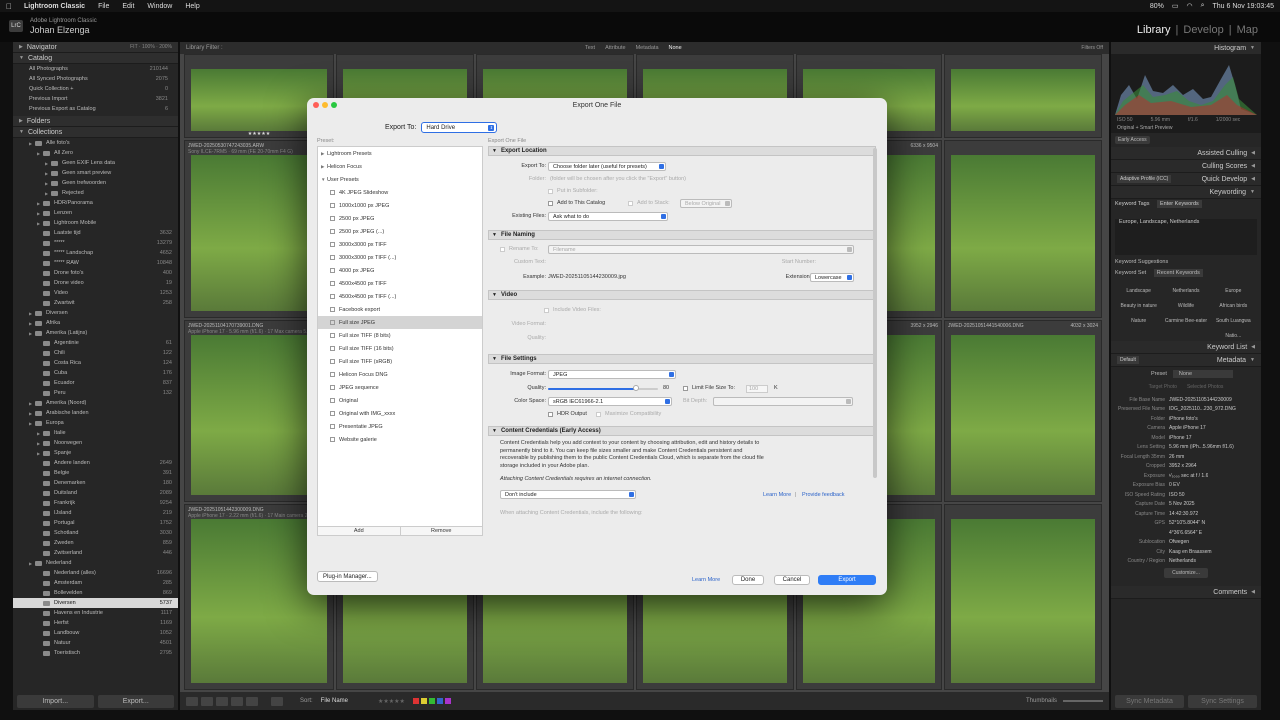  Describe the element at coordinates (237, 701) in the screenshot. I see `survey-view-icon` at that location.